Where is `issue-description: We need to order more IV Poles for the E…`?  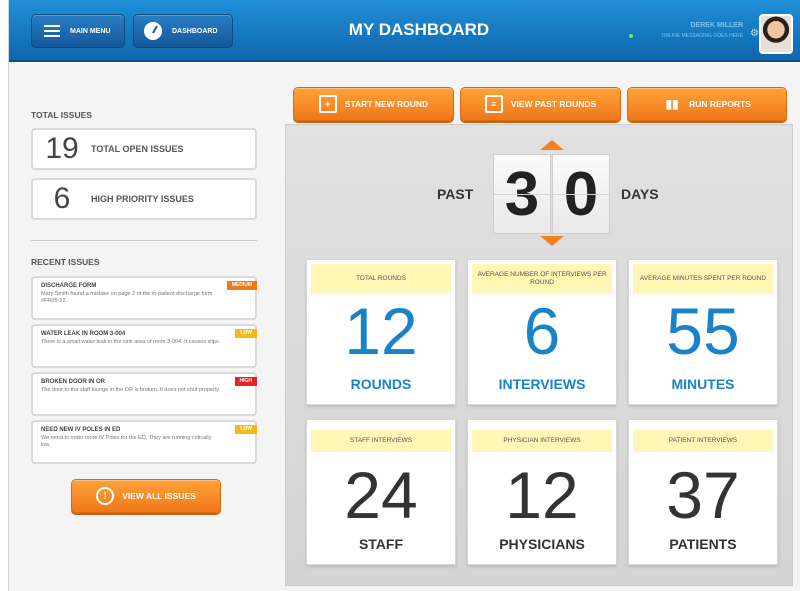
issue-description: We need to order more IV Poles for the E… is located at coordinates (126, 442).